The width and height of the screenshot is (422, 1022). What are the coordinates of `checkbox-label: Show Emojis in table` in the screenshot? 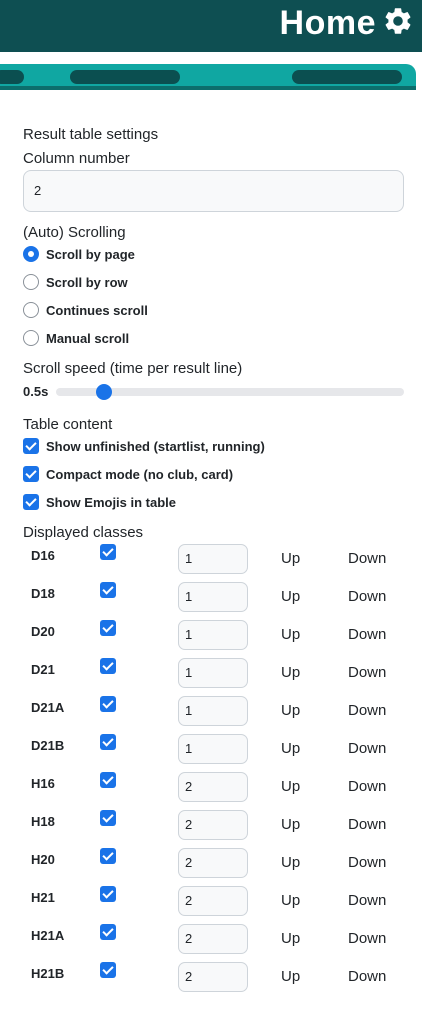 It's located at (111, 502).